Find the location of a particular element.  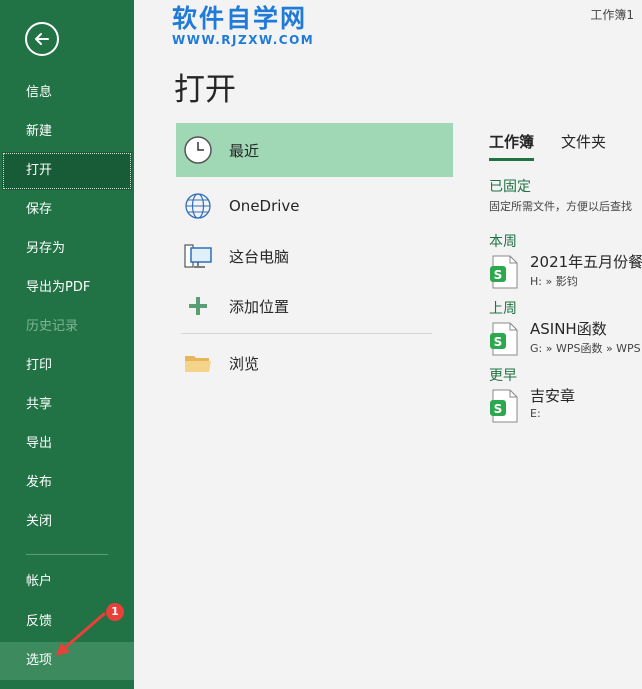

nav-share: 共享 is located at coordinates (67, 405).